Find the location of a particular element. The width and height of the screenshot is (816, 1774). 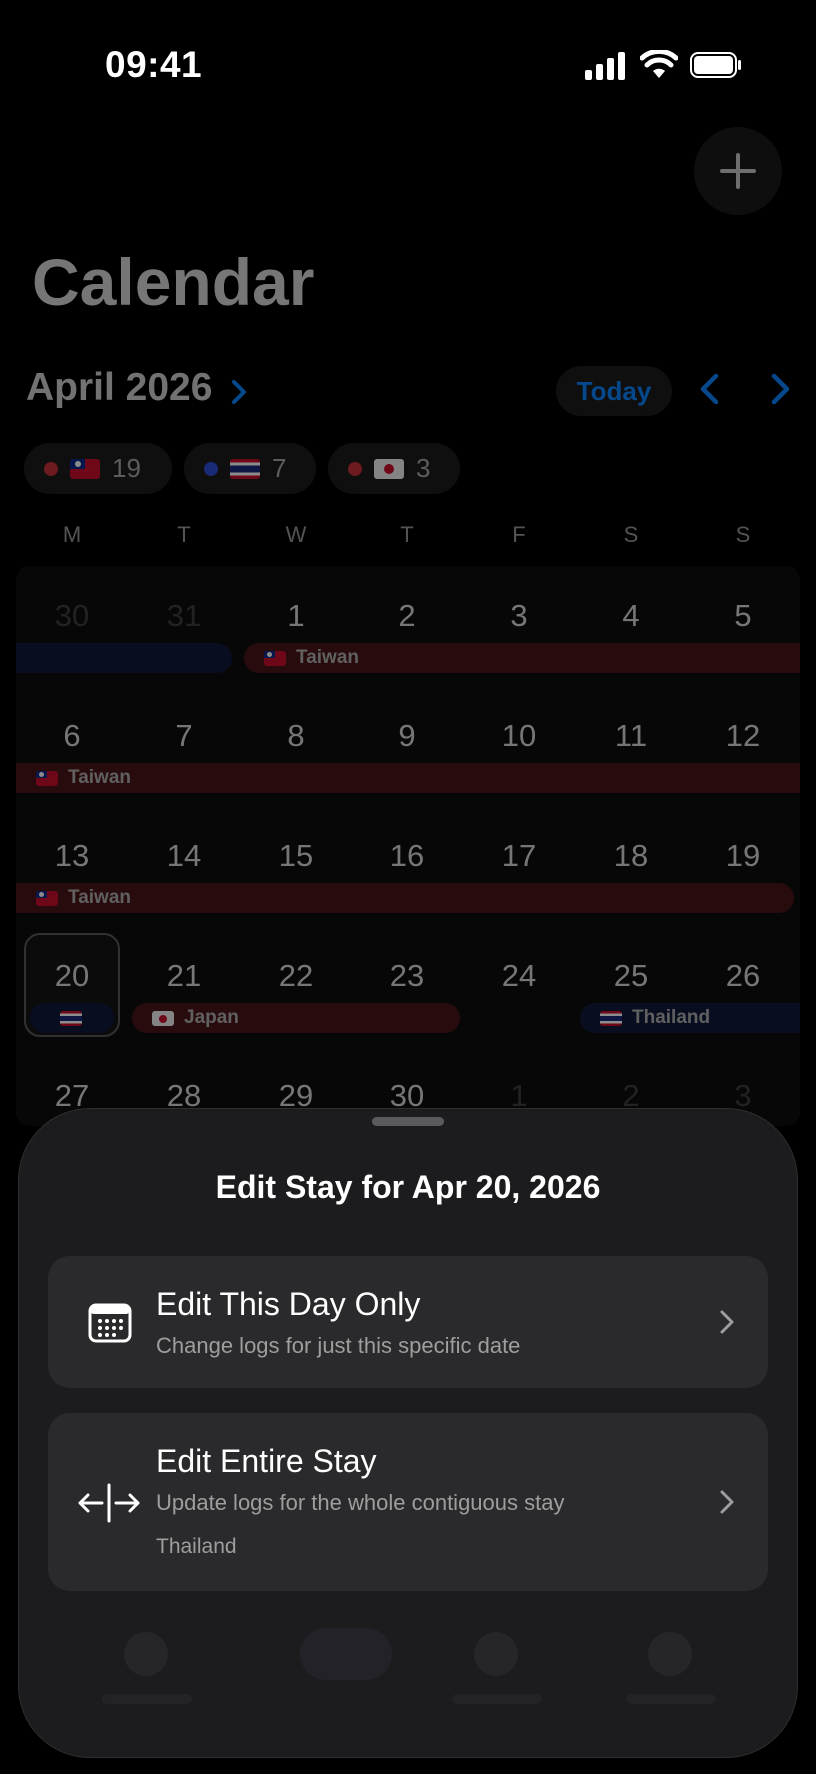

summary-chip-taiwan: 19 is located at coordinates (98, 468).